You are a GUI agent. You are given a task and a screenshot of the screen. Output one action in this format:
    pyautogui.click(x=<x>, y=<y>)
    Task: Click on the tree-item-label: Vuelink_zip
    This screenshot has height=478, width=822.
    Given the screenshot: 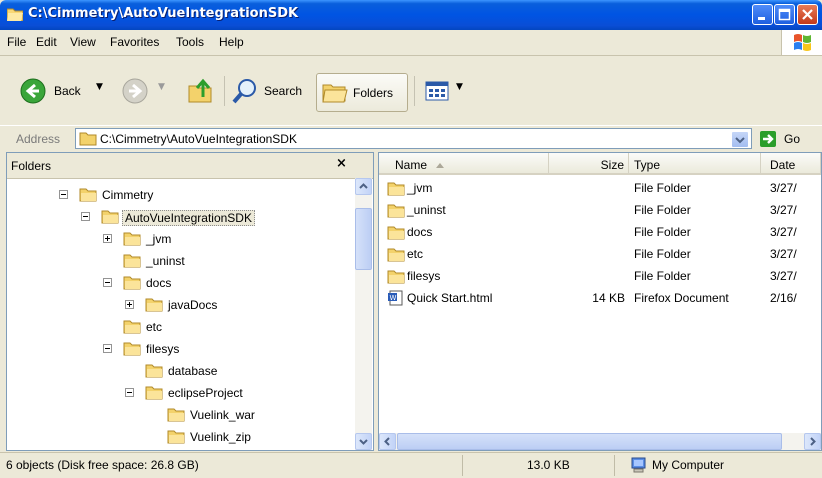 What is the action you would take?
    pyautogui.click(x=220, y=437)
    